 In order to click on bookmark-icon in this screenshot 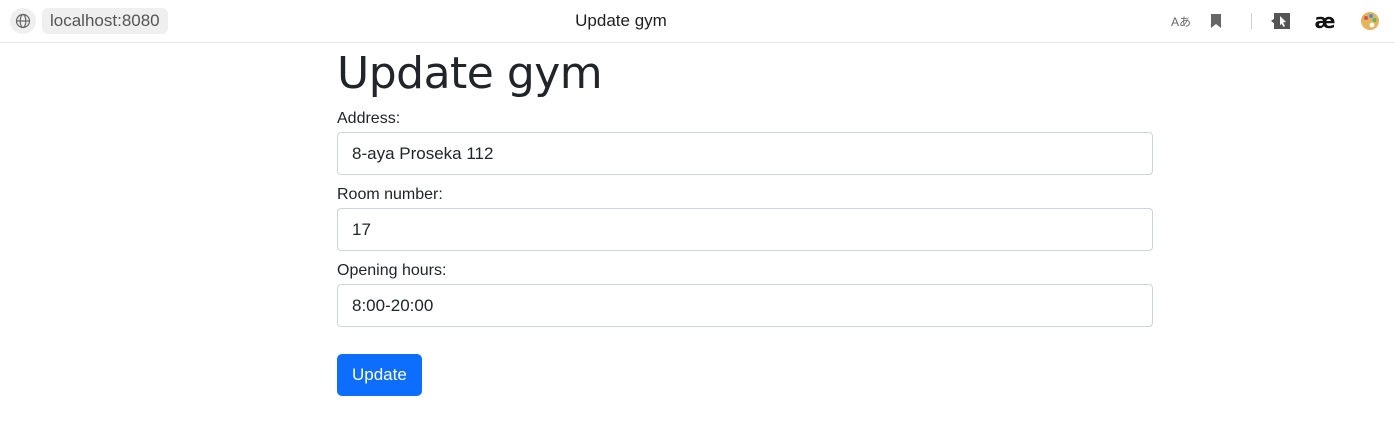, I will do `click(1216, 21)`.